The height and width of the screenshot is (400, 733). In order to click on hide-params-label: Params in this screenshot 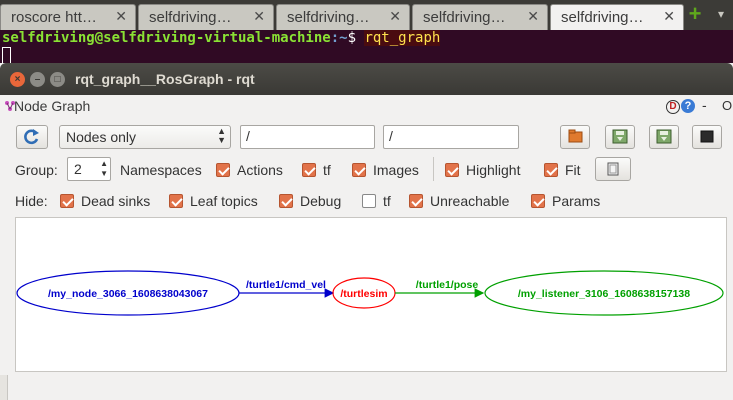, I will do `click(576, 201)`.